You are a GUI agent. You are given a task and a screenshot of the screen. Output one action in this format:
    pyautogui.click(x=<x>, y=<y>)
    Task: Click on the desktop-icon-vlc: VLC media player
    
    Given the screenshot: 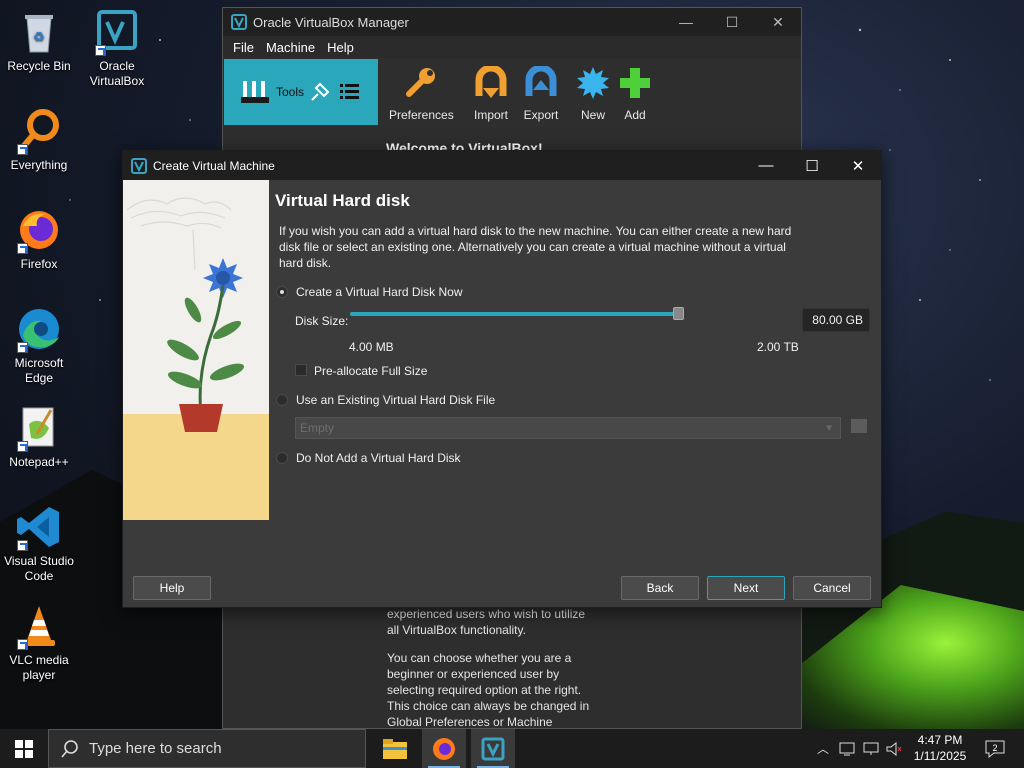 What is the action you would take?
    pyautogui.click(x=39, y=642)
    